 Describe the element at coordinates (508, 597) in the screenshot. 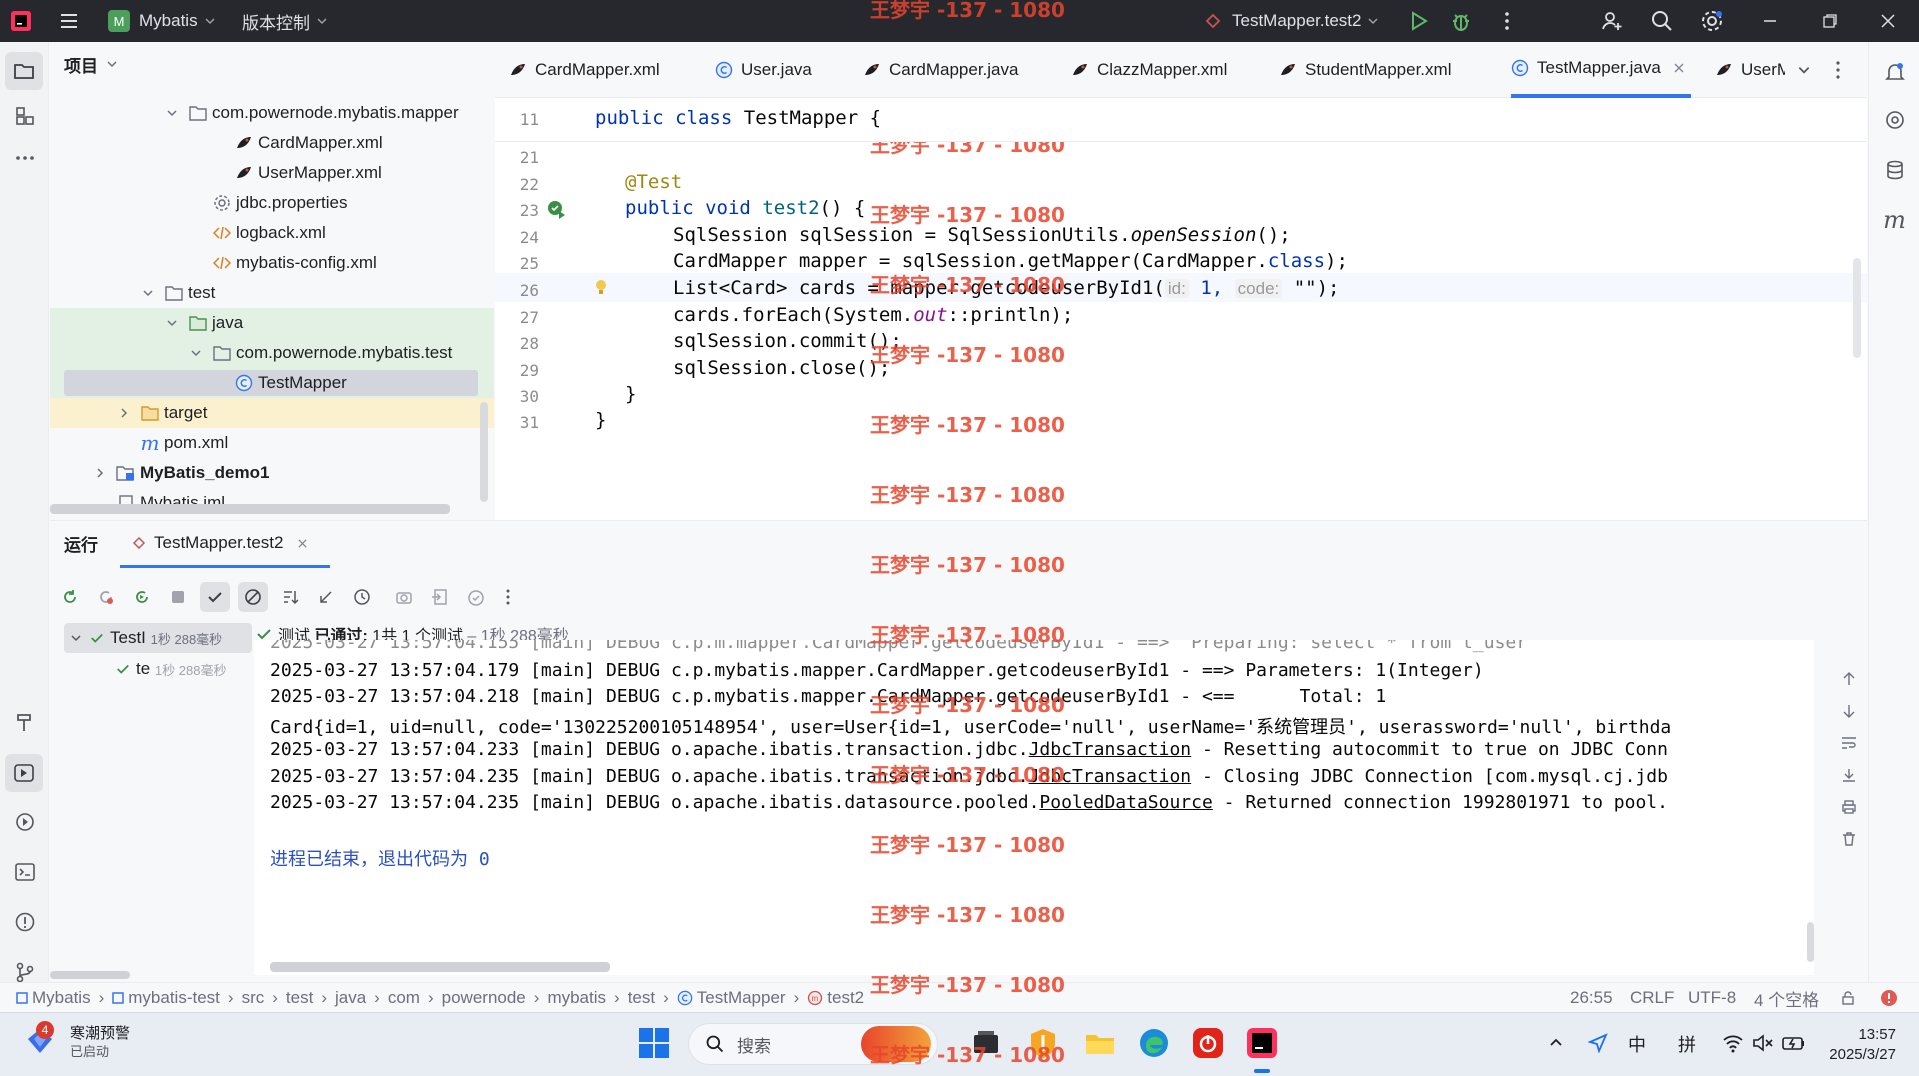

I see `more-options-icon` at that location.